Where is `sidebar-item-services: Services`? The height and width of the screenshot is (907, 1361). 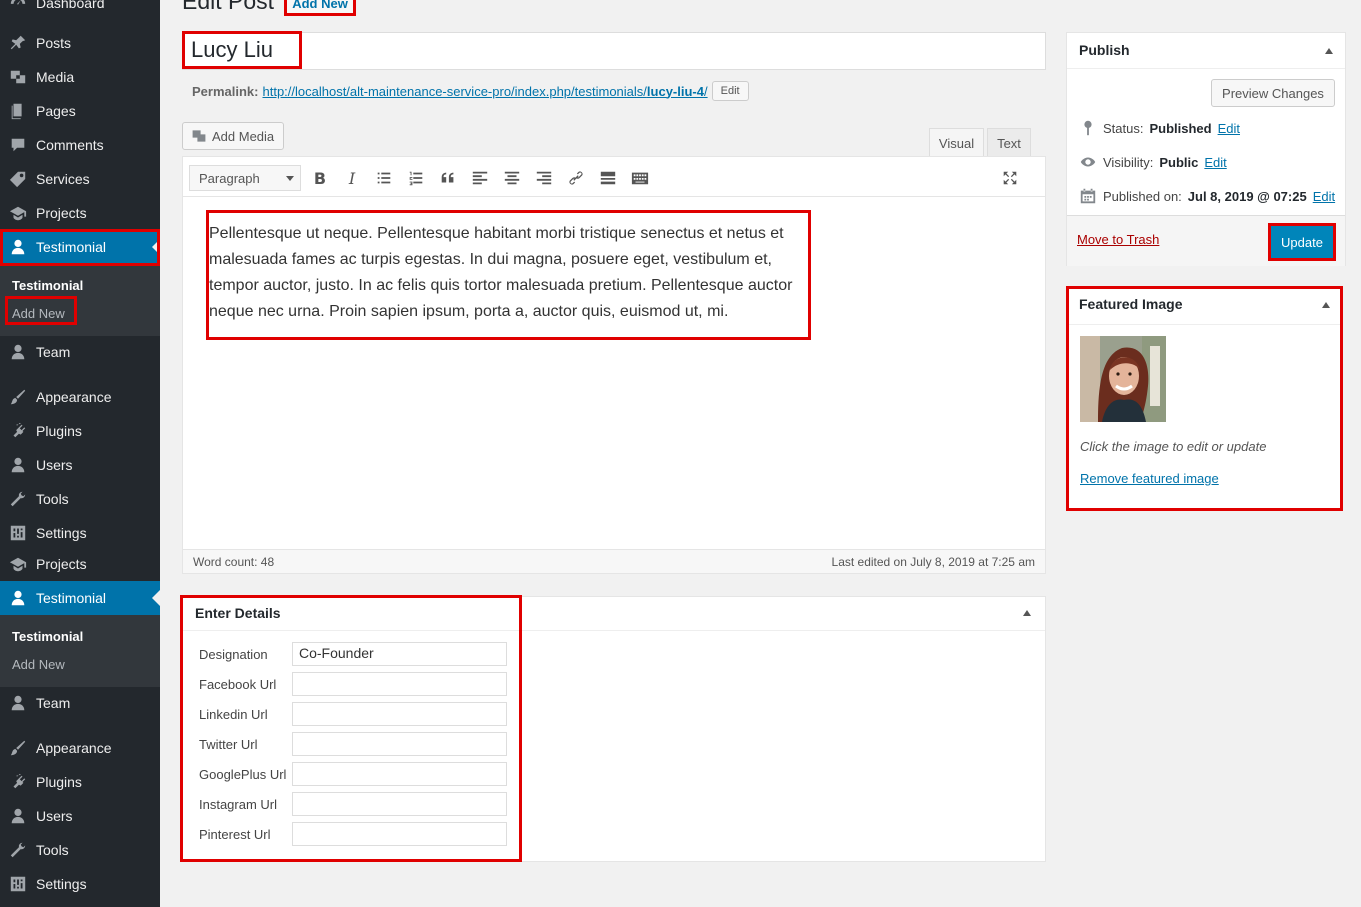 sidebar-item-services: Services is located at coordinates (80, 179).